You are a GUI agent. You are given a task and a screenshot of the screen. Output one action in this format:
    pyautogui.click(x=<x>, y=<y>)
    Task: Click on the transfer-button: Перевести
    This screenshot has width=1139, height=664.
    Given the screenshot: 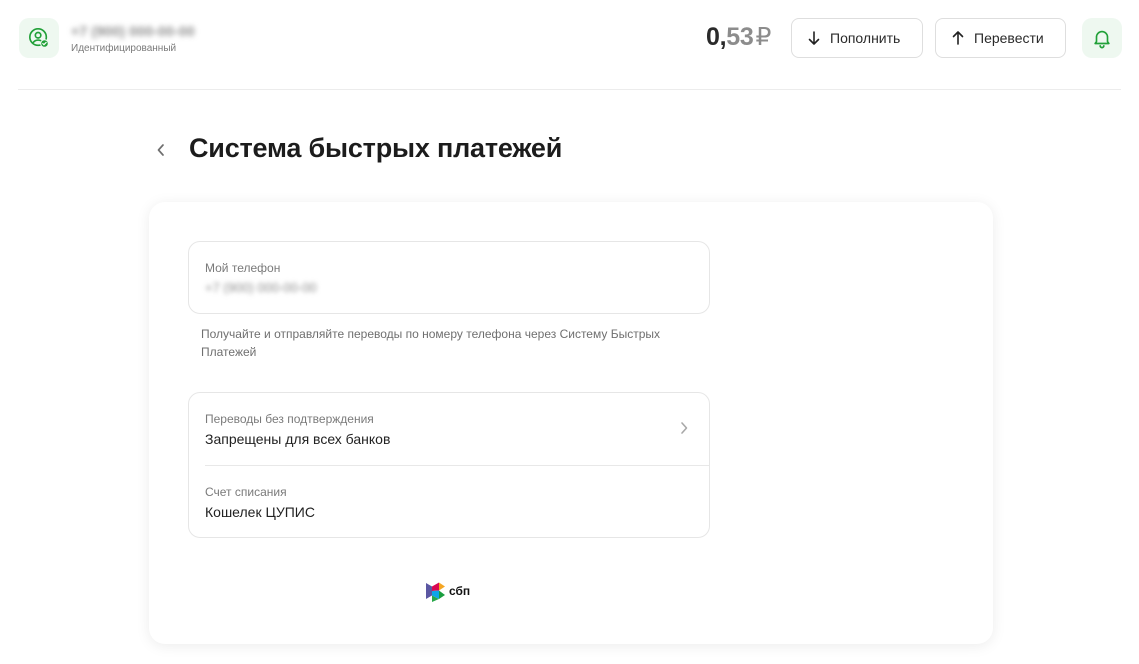 What is the action you would take?
    pyautogui.click(x=1000, y=38)
    